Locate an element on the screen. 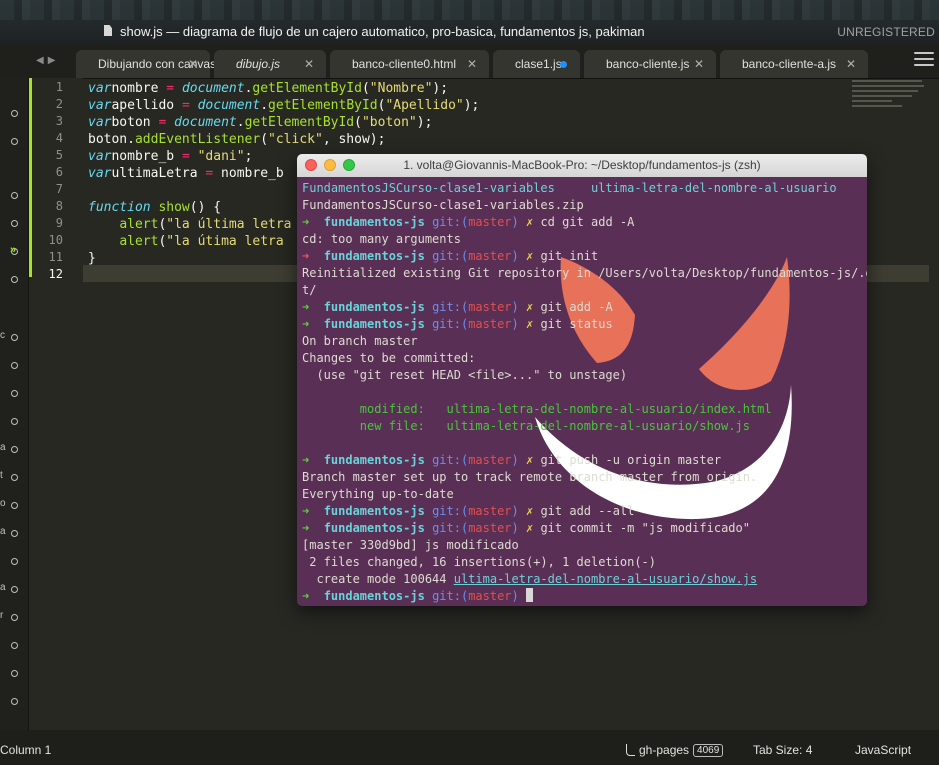  line-number: 1 is located at coordinates (59, 87).